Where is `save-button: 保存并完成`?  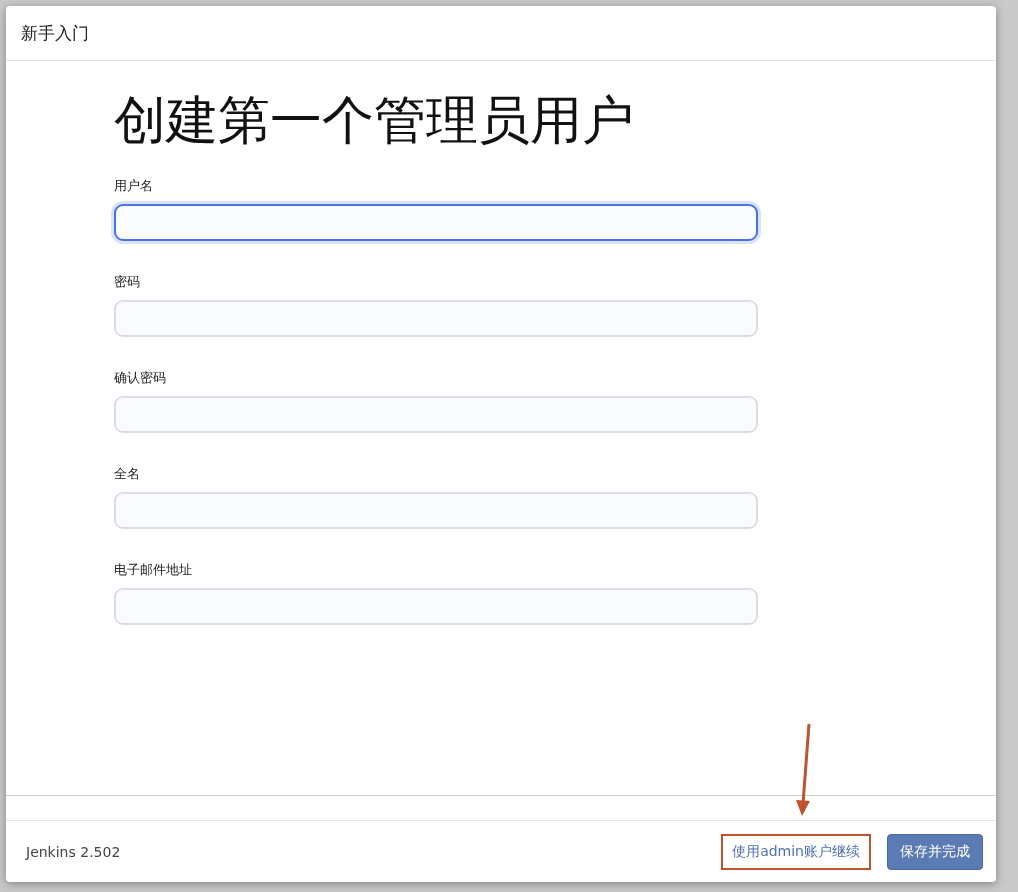
save-button: 保存并完成 is located at coordinates (935, 851).